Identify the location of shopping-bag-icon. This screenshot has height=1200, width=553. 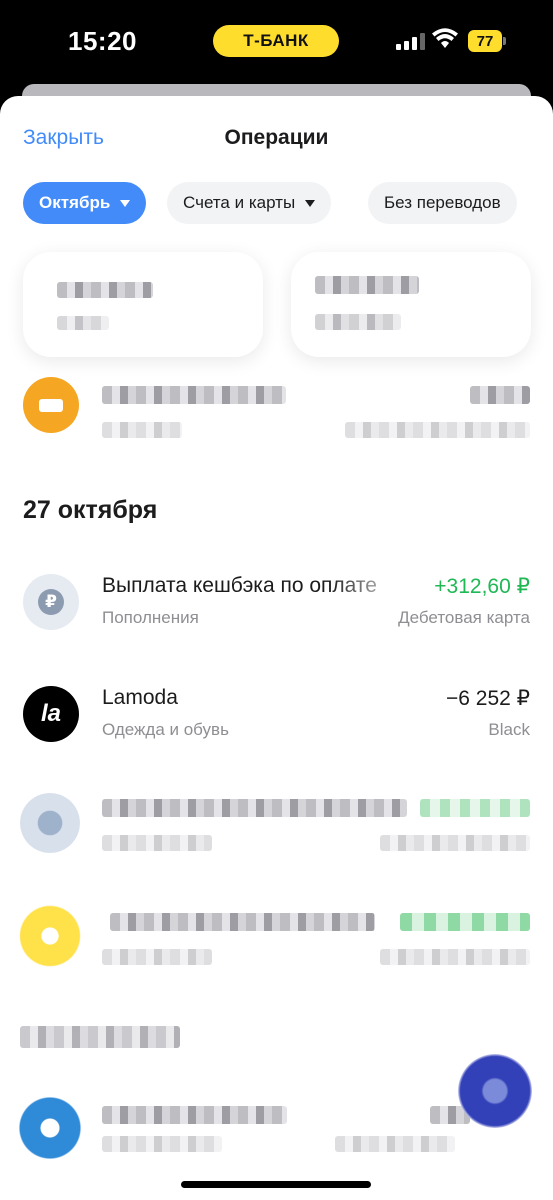
(51, 405).